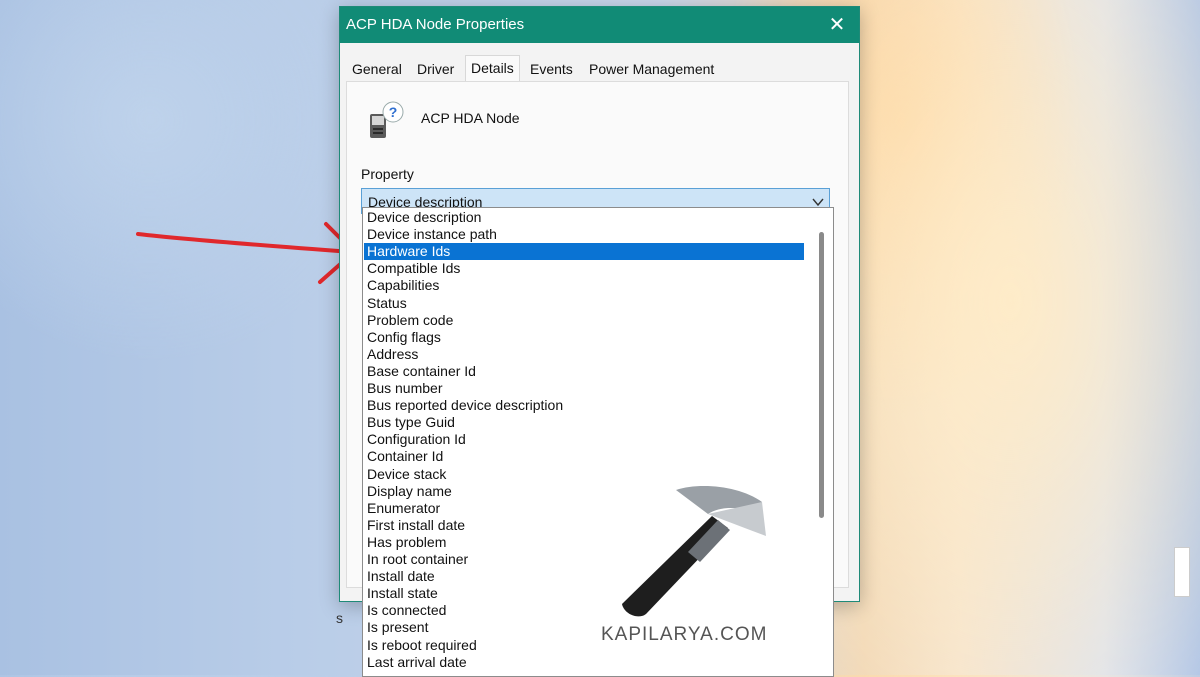  I want to click on scrollbar, so click(822, 442).